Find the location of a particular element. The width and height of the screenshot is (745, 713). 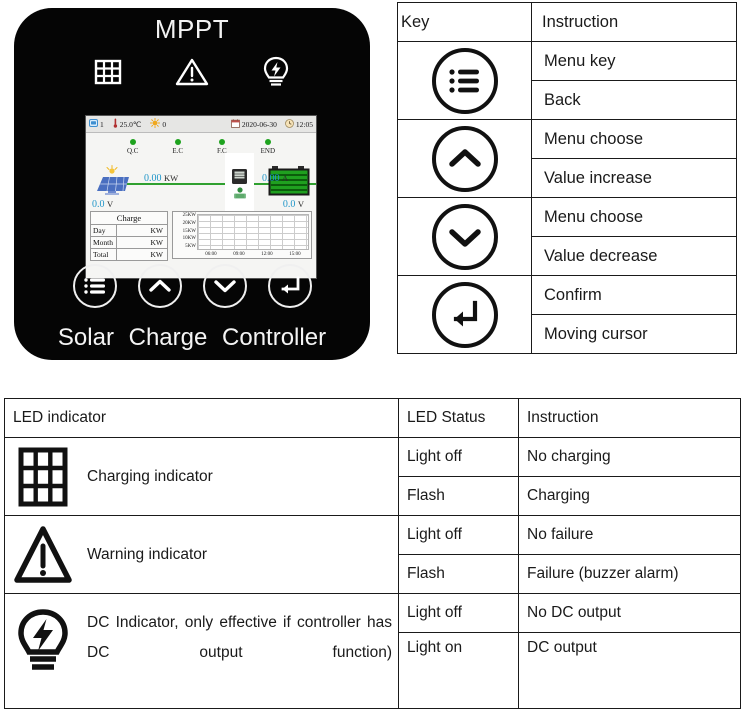

table-row: Month KW is located at coordinates (129, 242).